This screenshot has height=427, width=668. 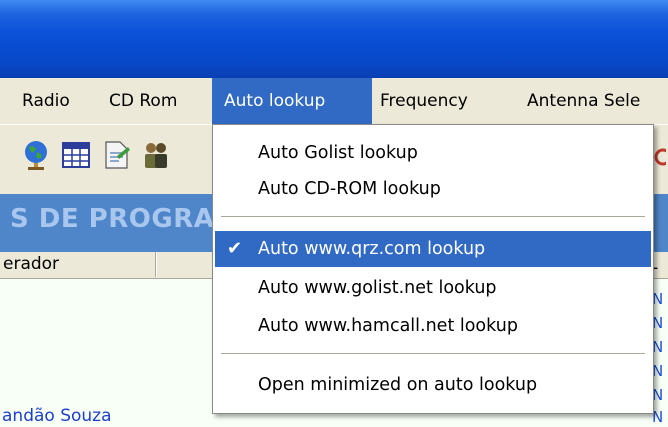 What do you see at coordinates (661, 155) in the screenshot?
I see `toolbar-overflow-icon` at bounding box center [661, 155].